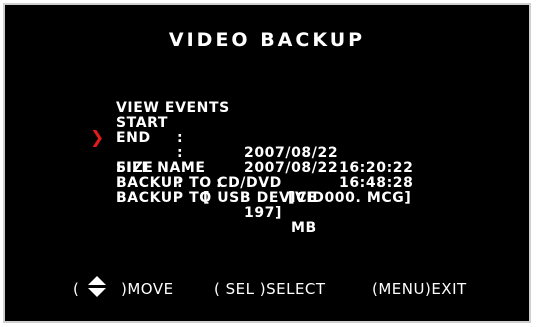  I want to click on menu-item-end: END : 2007/08/22 16:48:28, so click(264, 153).